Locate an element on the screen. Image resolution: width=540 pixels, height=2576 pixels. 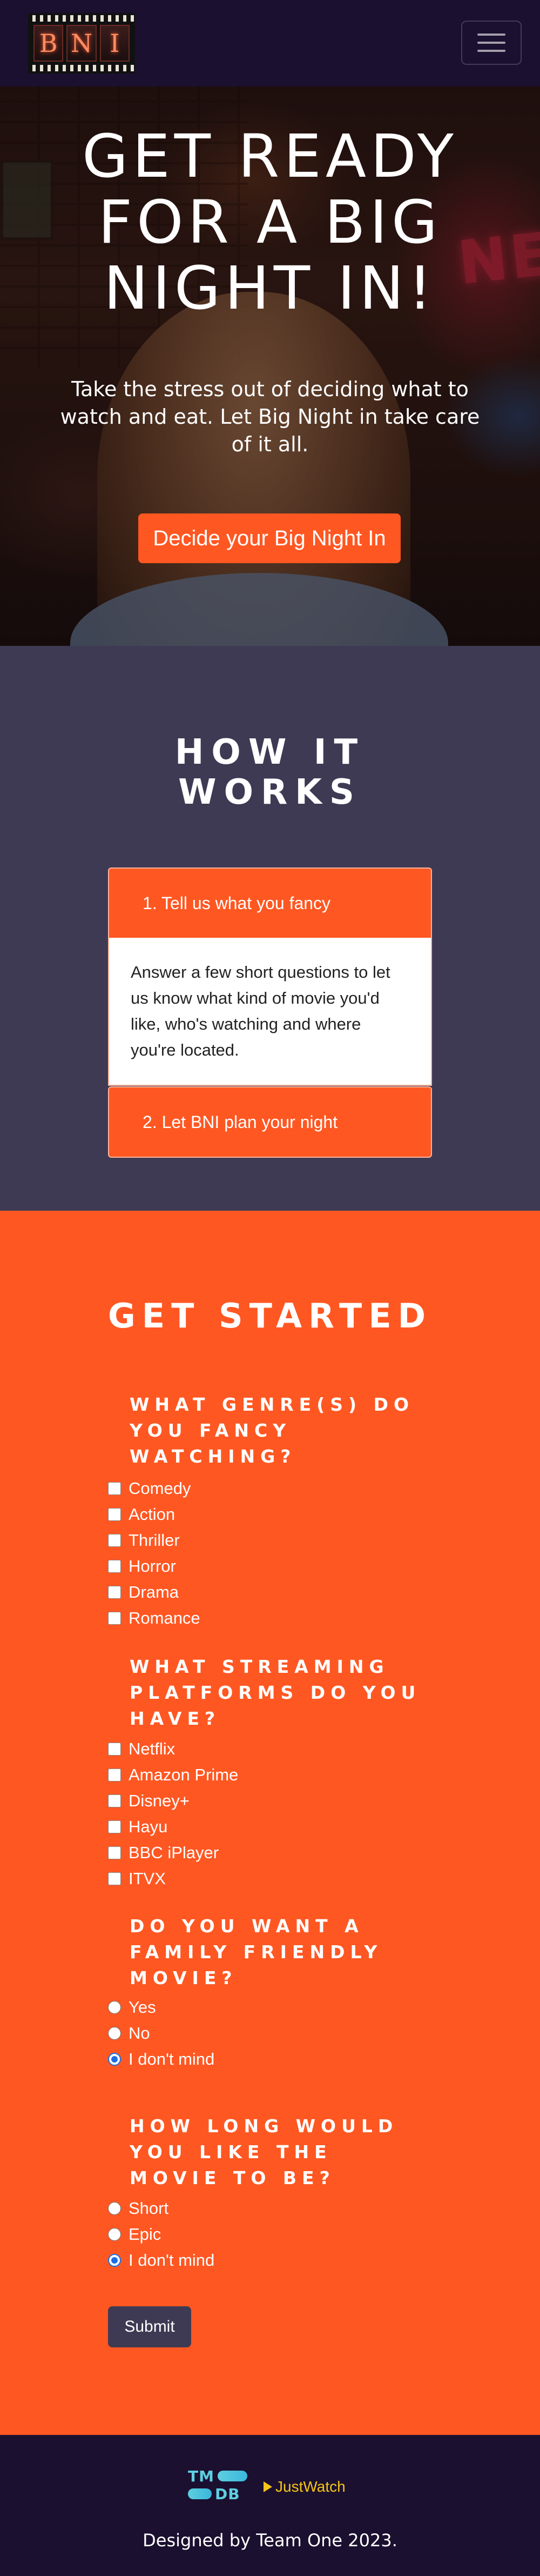
length-question: How long would you like the movie to be? is located at coordinates (265, 2151).